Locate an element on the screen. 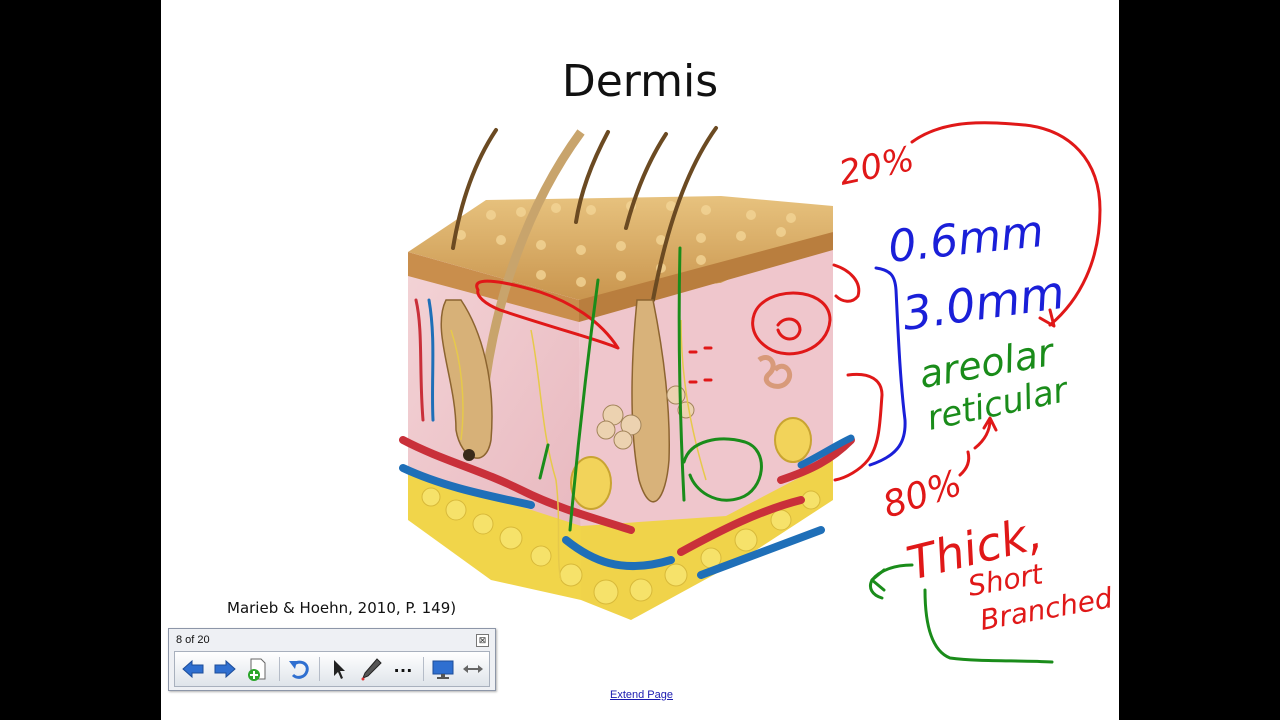 The image size is (1280, 720). page-indicator: 8 of 20 is located at coordinates (193, 640).